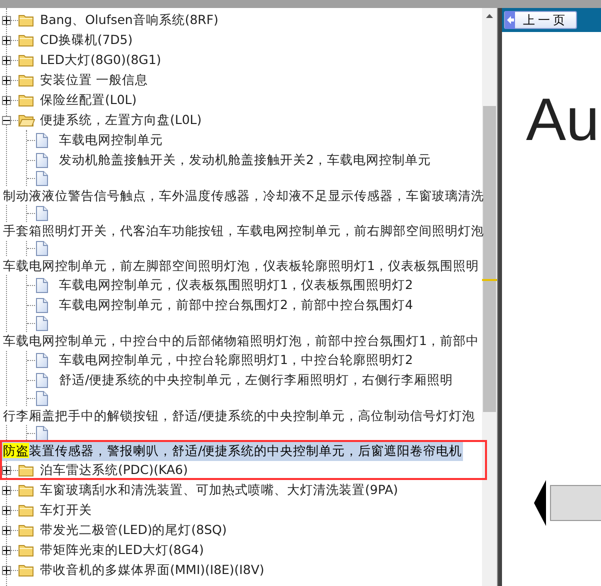  What do you see at coordinates (121, 120) in the screenshot?
I see `tree-folder: 便捷系统，左置方向盘(L0L)` at bounding box center [121, 120].